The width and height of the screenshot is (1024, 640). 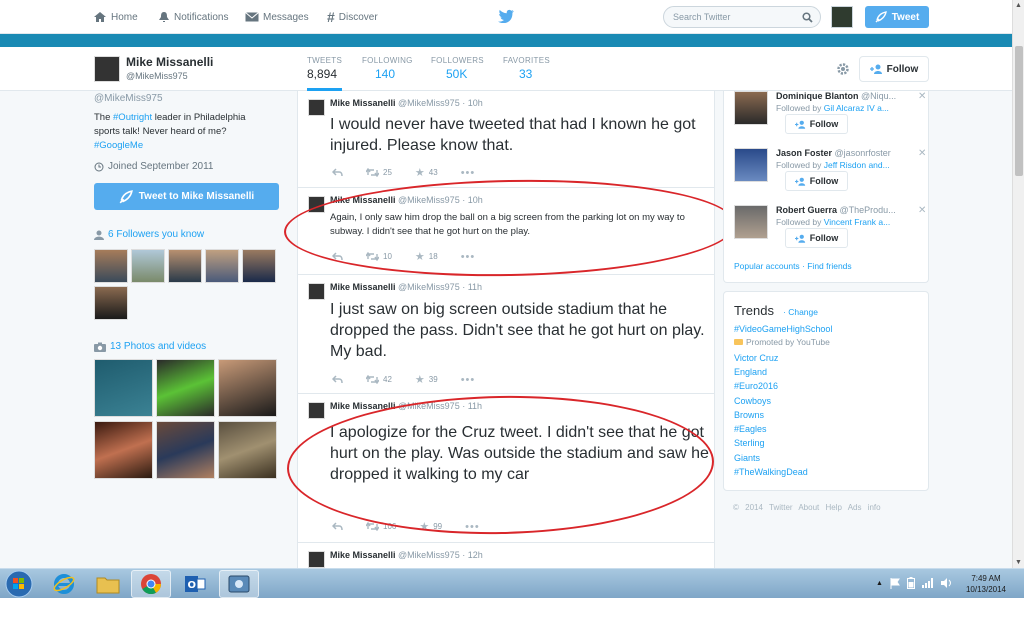 I want to click on trend-item: Victor Cruz, so click(x=756, y=358).